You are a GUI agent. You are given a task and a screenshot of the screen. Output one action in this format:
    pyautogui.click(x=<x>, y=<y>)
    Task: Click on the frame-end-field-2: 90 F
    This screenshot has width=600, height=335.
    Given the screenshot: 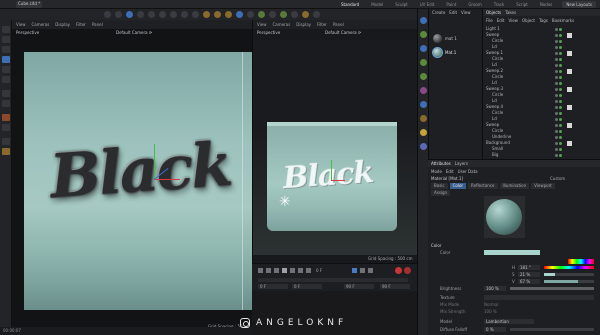 What is the action you would take?
    pyautogui.click(x=395, y=286)
    